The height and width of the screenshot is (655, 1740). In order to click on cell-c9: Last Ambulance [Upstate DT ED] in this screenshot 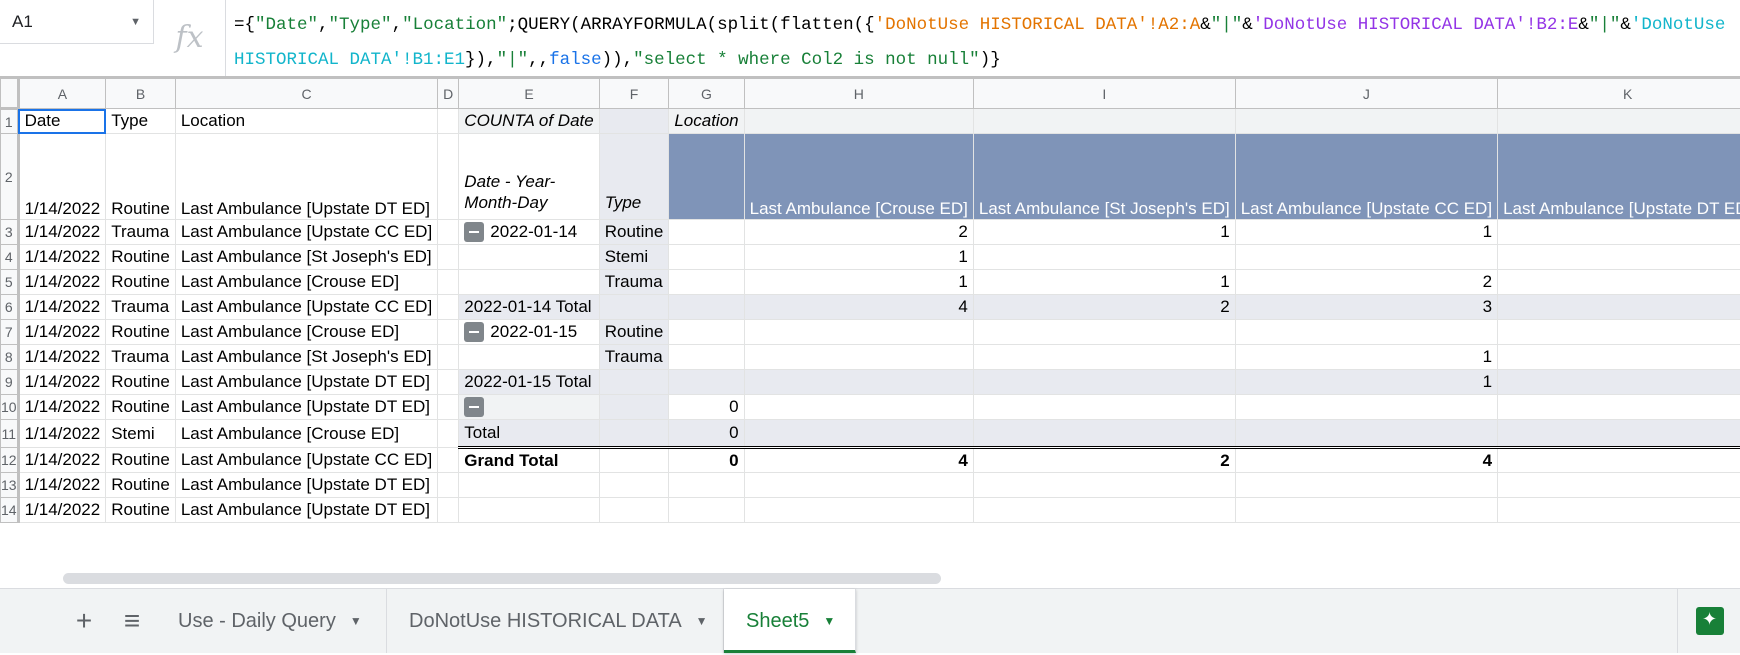, I will do `click(306, 382)`.